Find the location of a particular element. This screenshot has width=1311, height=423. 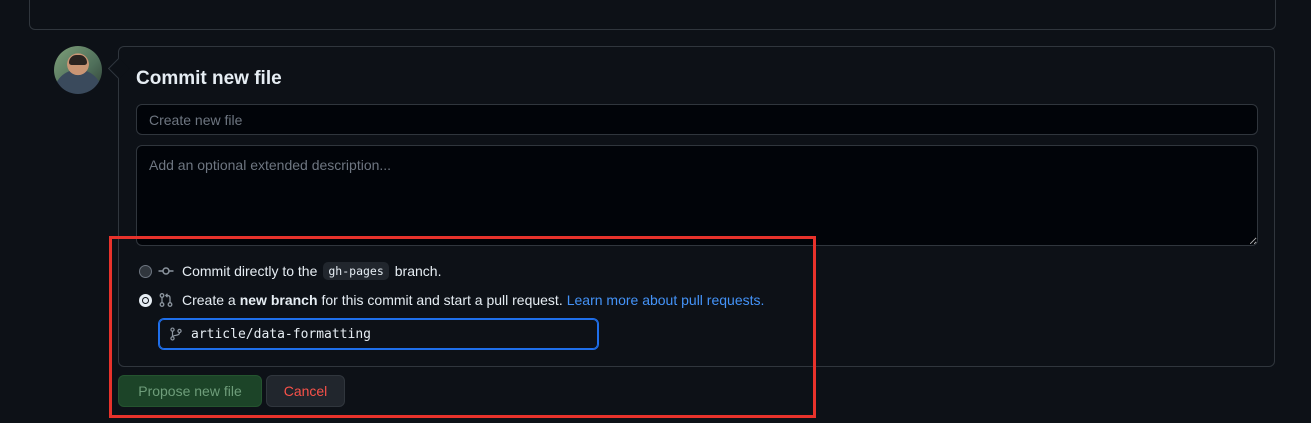

new-branch-radio is located at coordinates (145, 300).